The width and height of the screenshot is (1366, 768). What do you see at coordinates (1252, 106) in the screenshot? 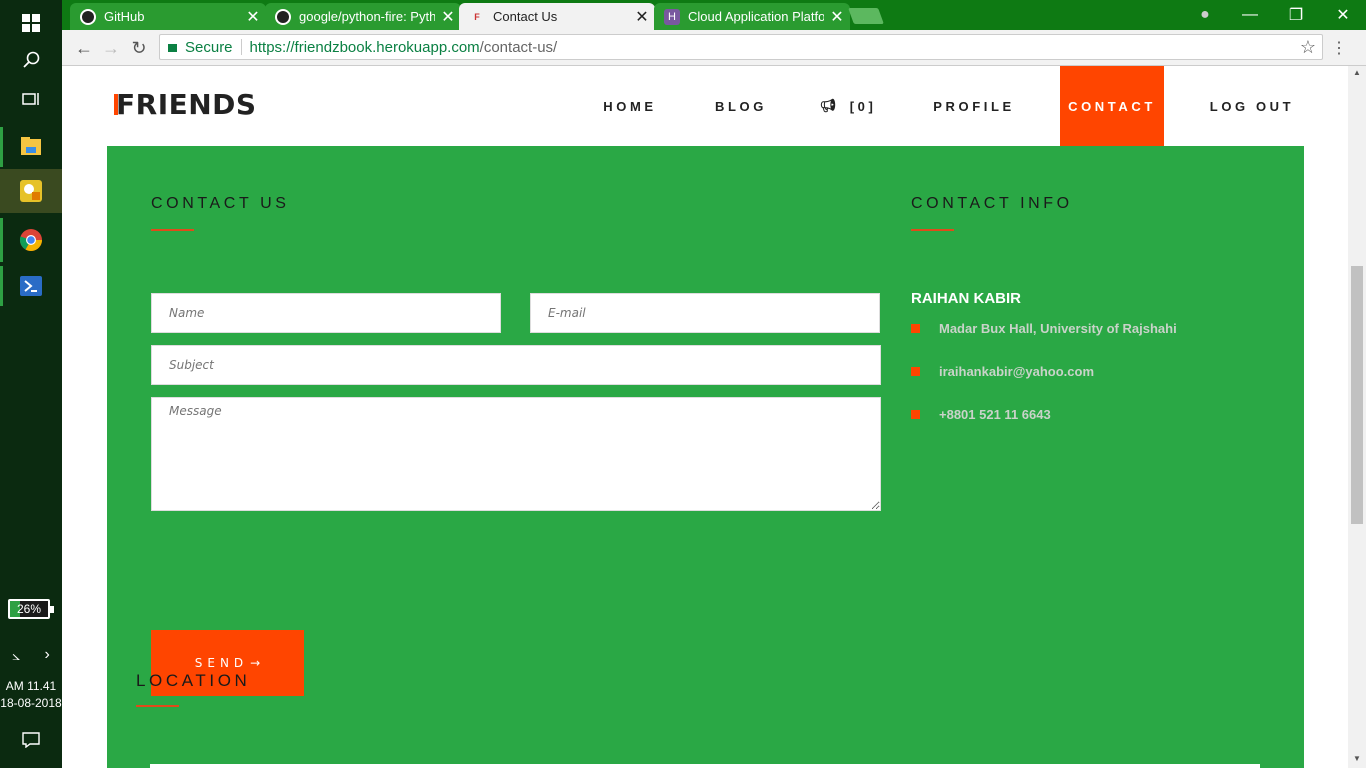
I see `nav-logout: LOG OUT` at bounding box center [1252, 106].